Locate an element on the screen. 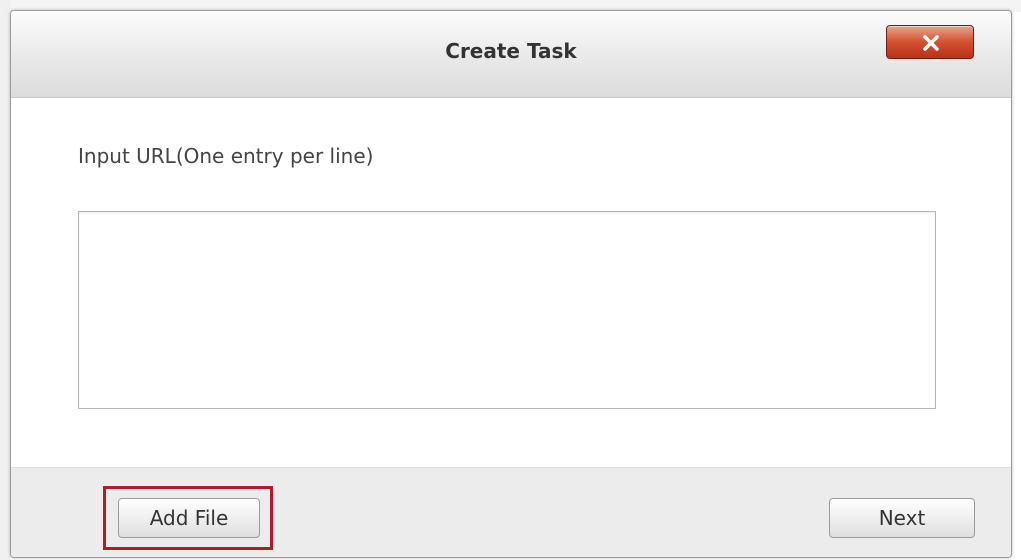  close-icon is located at coordinates (931, 43).